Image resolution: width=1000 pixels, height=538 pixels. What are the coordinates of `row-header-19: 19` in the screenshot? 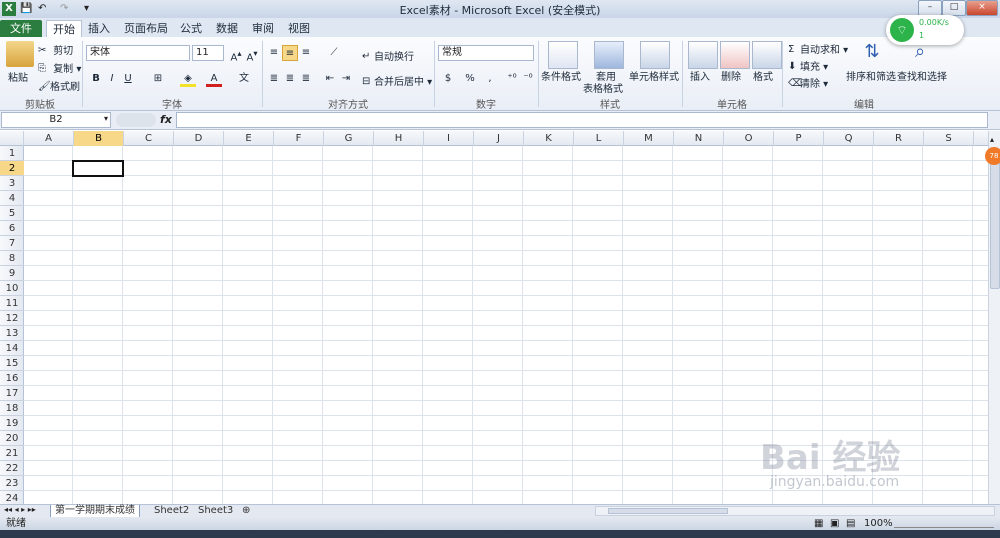 It's located at (12, 423).